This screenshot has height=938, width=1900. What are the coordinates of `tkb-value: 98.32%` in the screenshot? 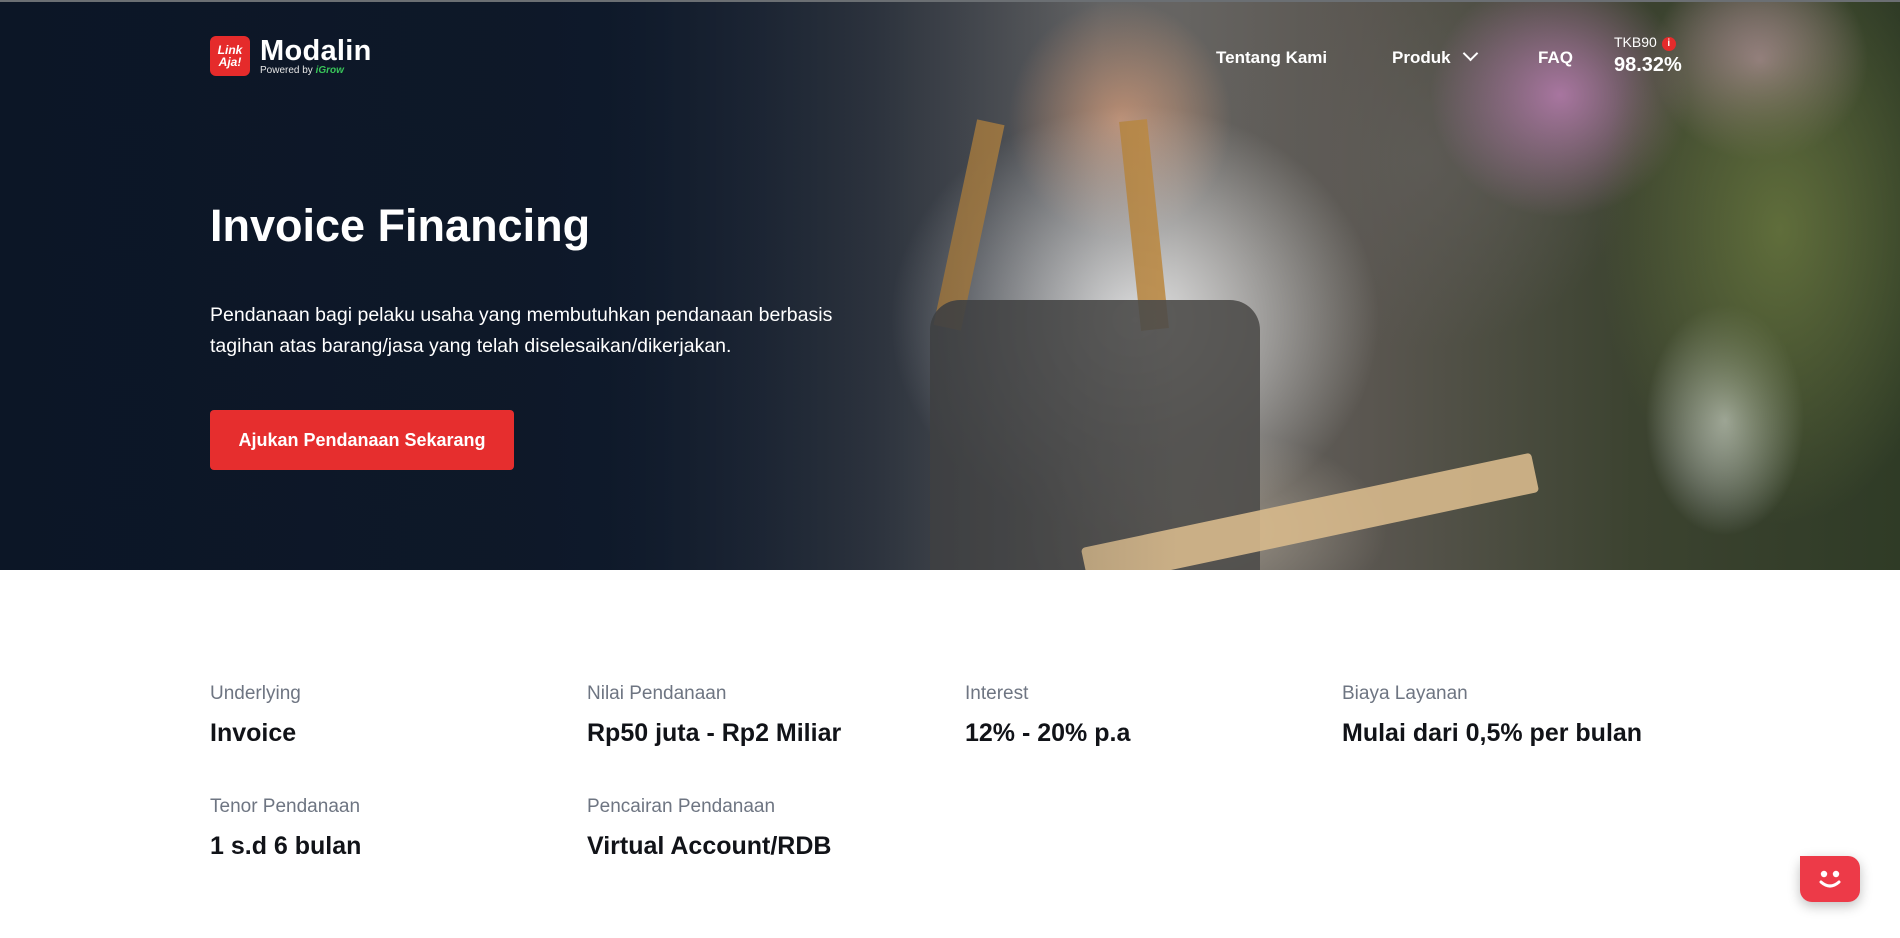 It's located at (1648, 65).